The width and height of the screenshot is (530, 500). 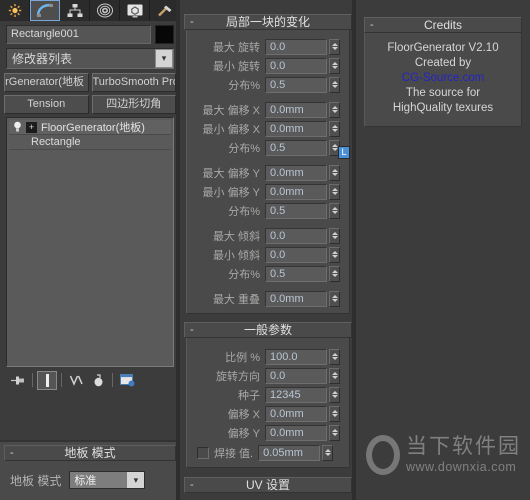 I want to click on min-tilt-input: 0.0, so click(x=296, y=254).